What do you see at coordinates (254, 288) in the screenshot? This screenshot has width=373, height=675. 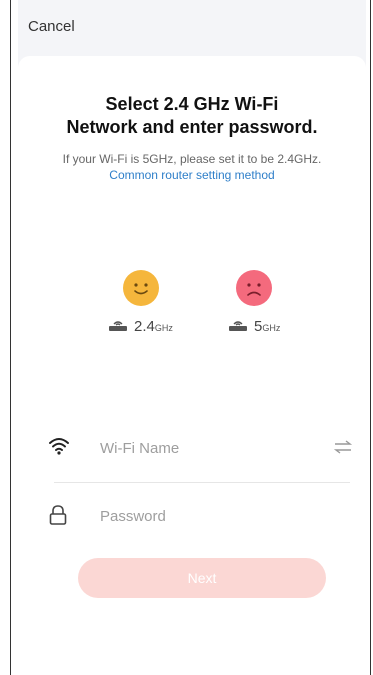 I see `sad-face-icon` at bounding box center [254, 288].